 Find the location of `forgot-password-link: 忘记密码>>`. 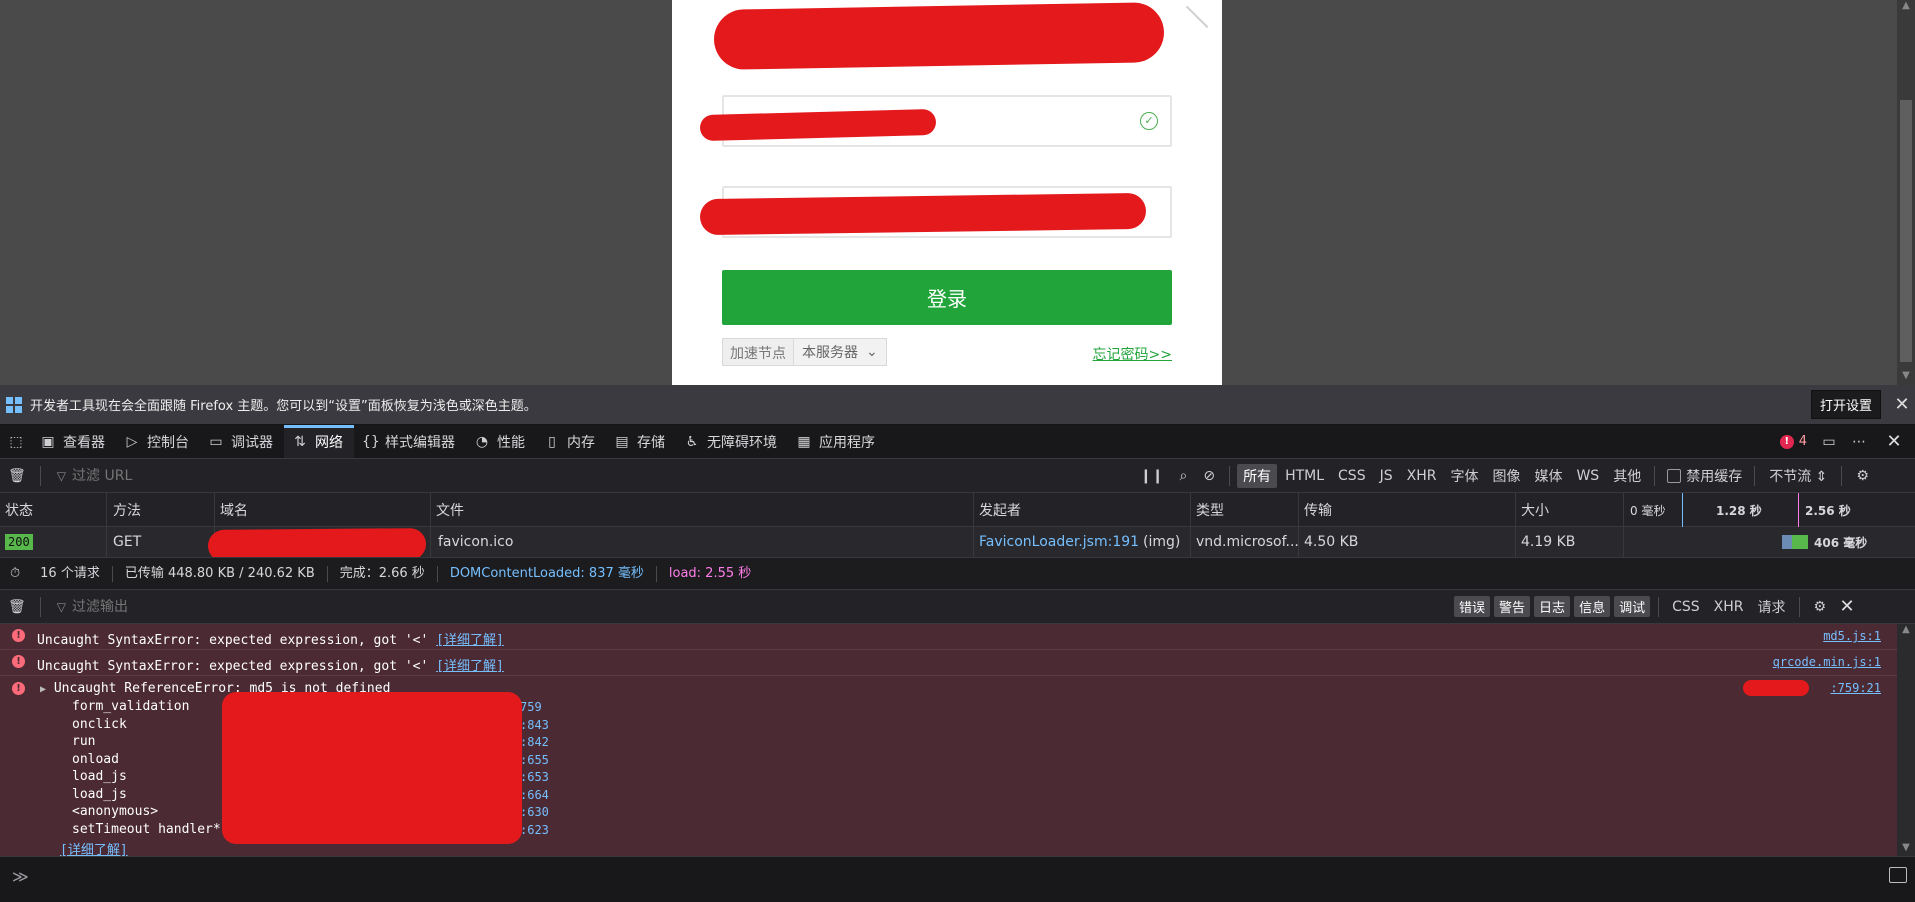

forgot-password-link: 忘记密码>> is located at coordinates (1132, 354).